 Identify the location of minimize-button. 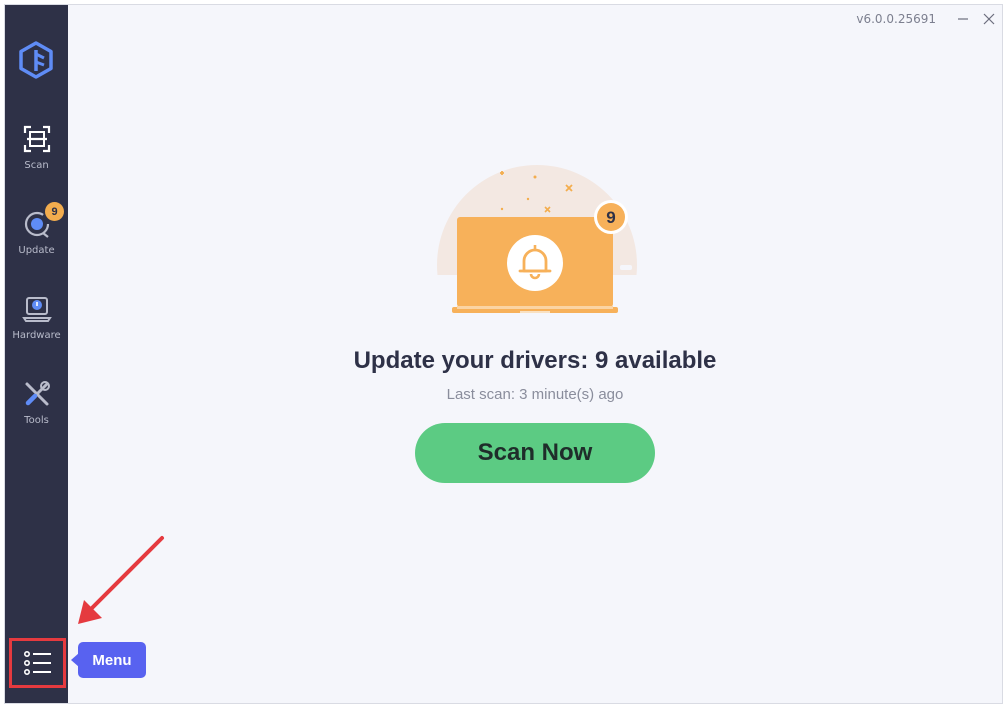
(963, 19).